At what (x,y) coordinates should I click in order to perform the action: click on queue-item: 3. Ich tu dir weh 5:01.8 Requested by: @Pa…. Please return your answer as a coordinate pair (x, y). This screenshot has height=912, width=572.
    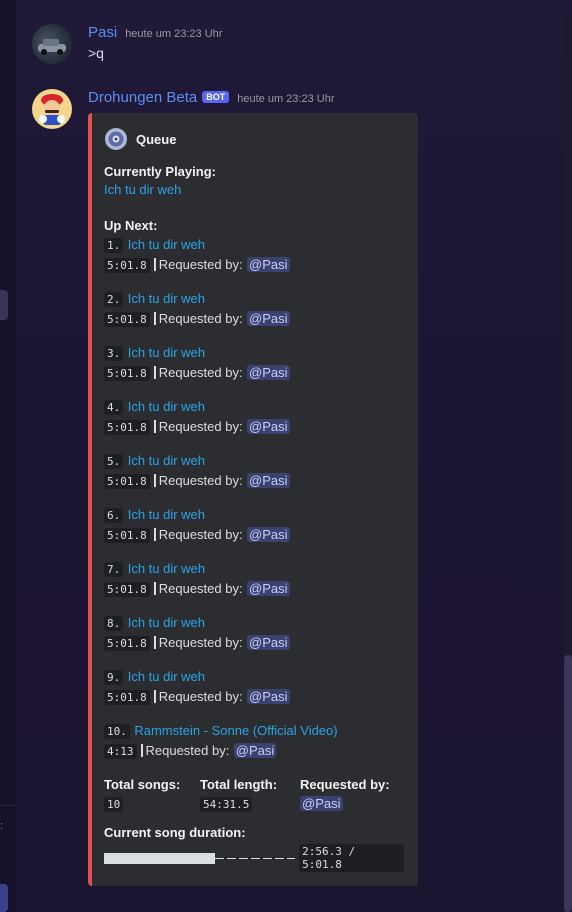
    Looking at the image, I should click on (254, 363).